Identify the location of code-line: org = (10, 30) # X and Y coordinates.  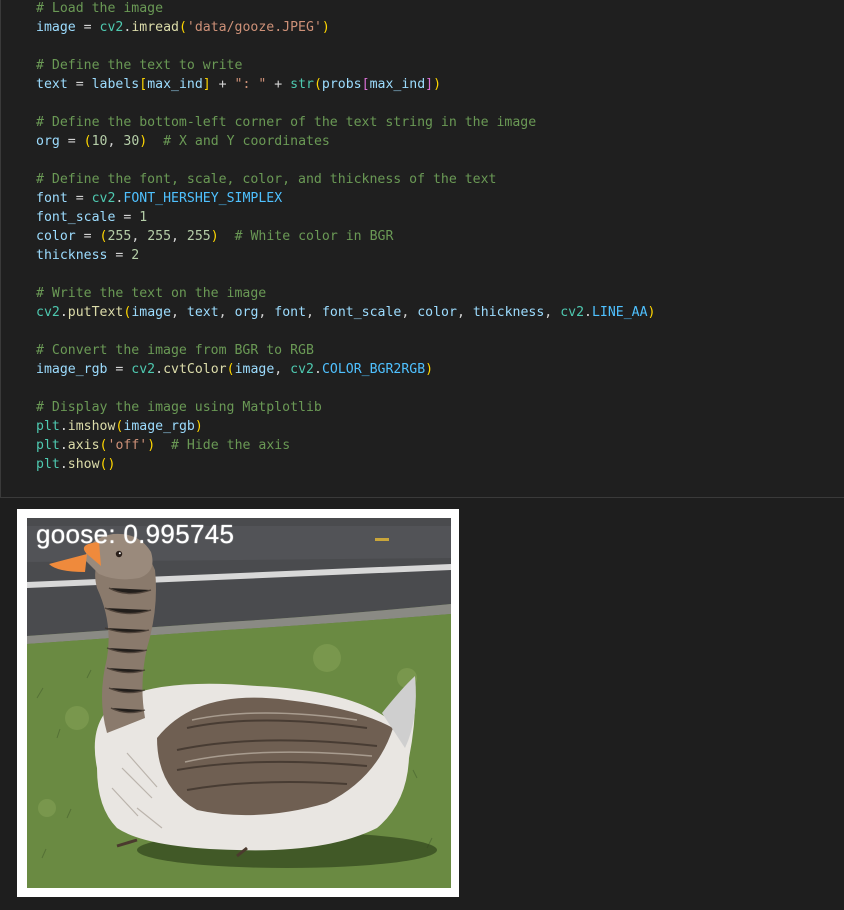
(346, 141).